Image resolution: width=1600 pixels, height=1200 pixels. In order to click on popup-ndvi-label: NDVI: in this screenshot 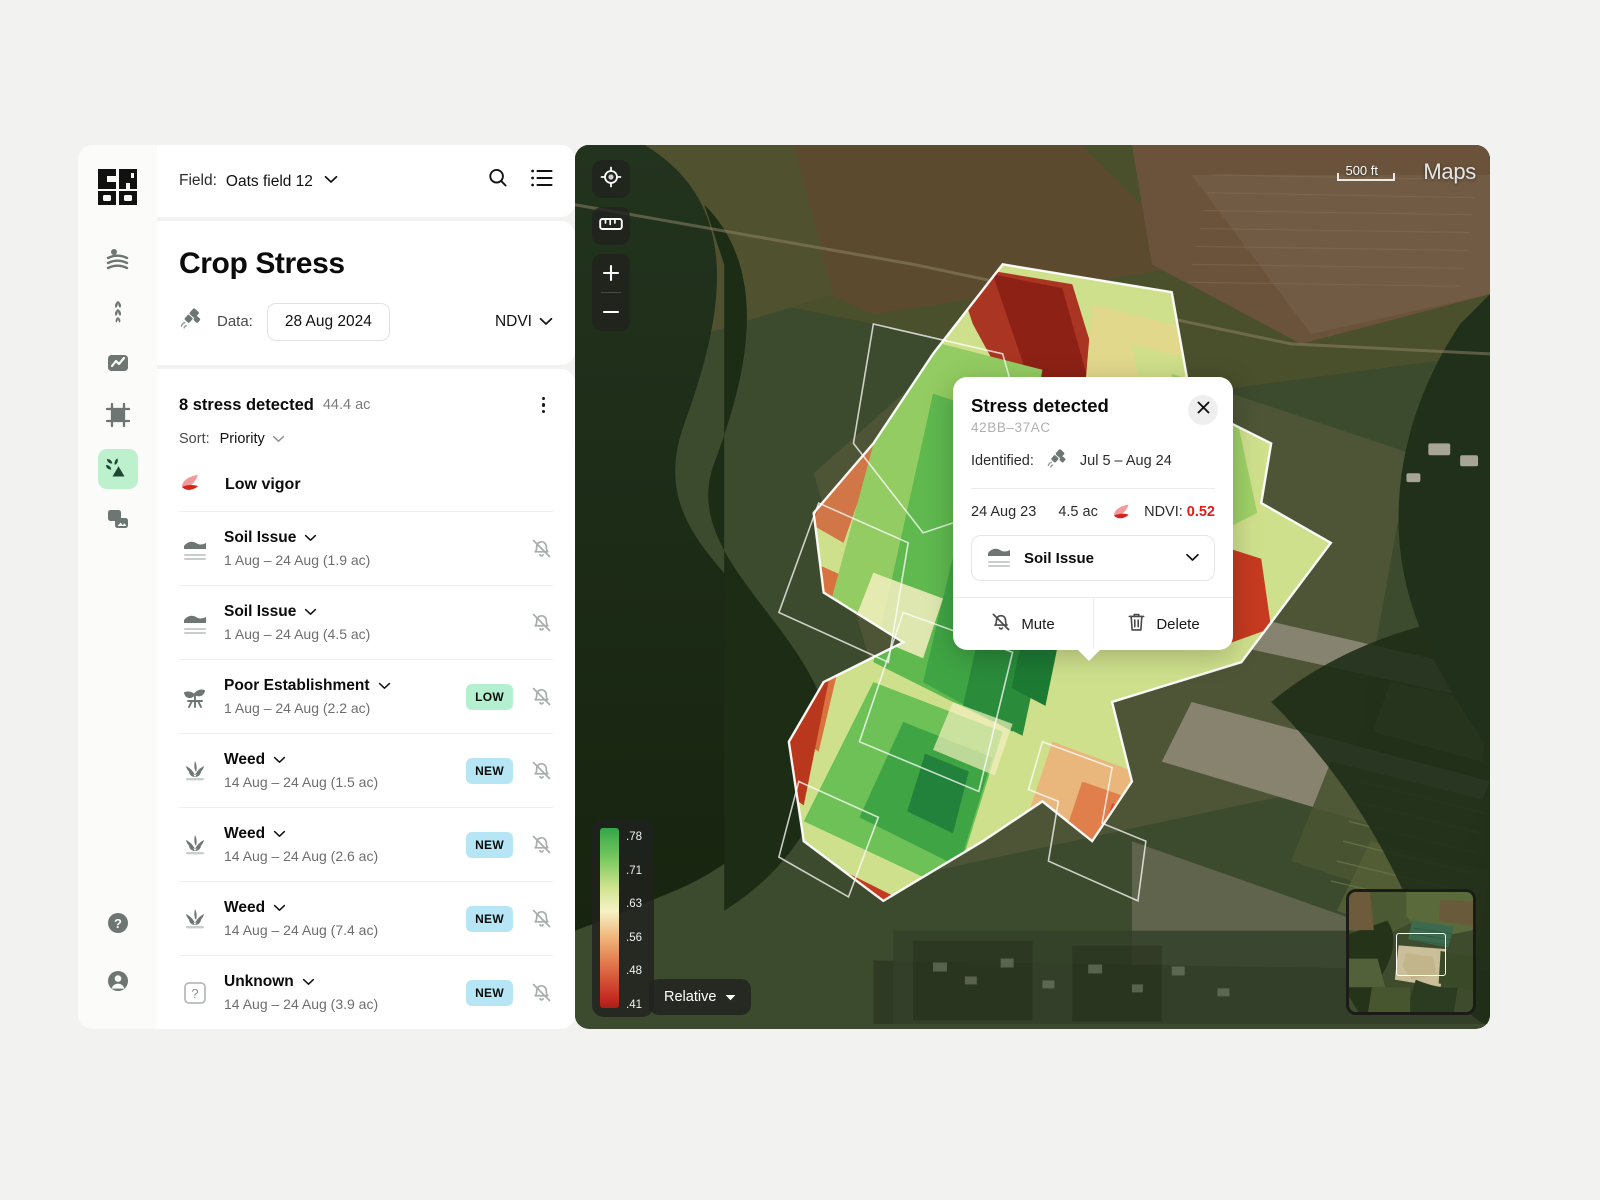, I will do `click(1163, 512)`.